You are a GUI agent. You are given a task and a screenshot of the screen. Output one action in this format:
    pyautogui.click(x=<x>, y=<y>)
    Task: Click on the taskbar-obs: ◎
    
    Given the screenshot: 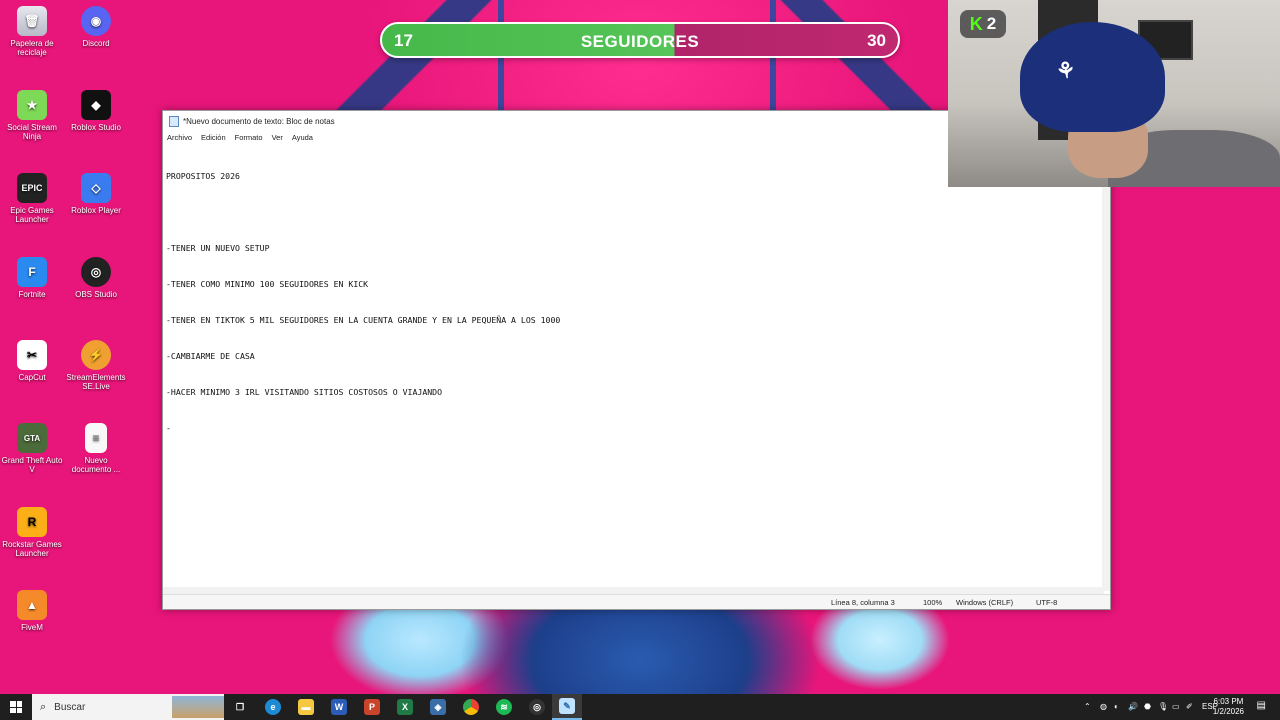 What is the action you would take?
    pyautogui.click(x=537, y=707)
    